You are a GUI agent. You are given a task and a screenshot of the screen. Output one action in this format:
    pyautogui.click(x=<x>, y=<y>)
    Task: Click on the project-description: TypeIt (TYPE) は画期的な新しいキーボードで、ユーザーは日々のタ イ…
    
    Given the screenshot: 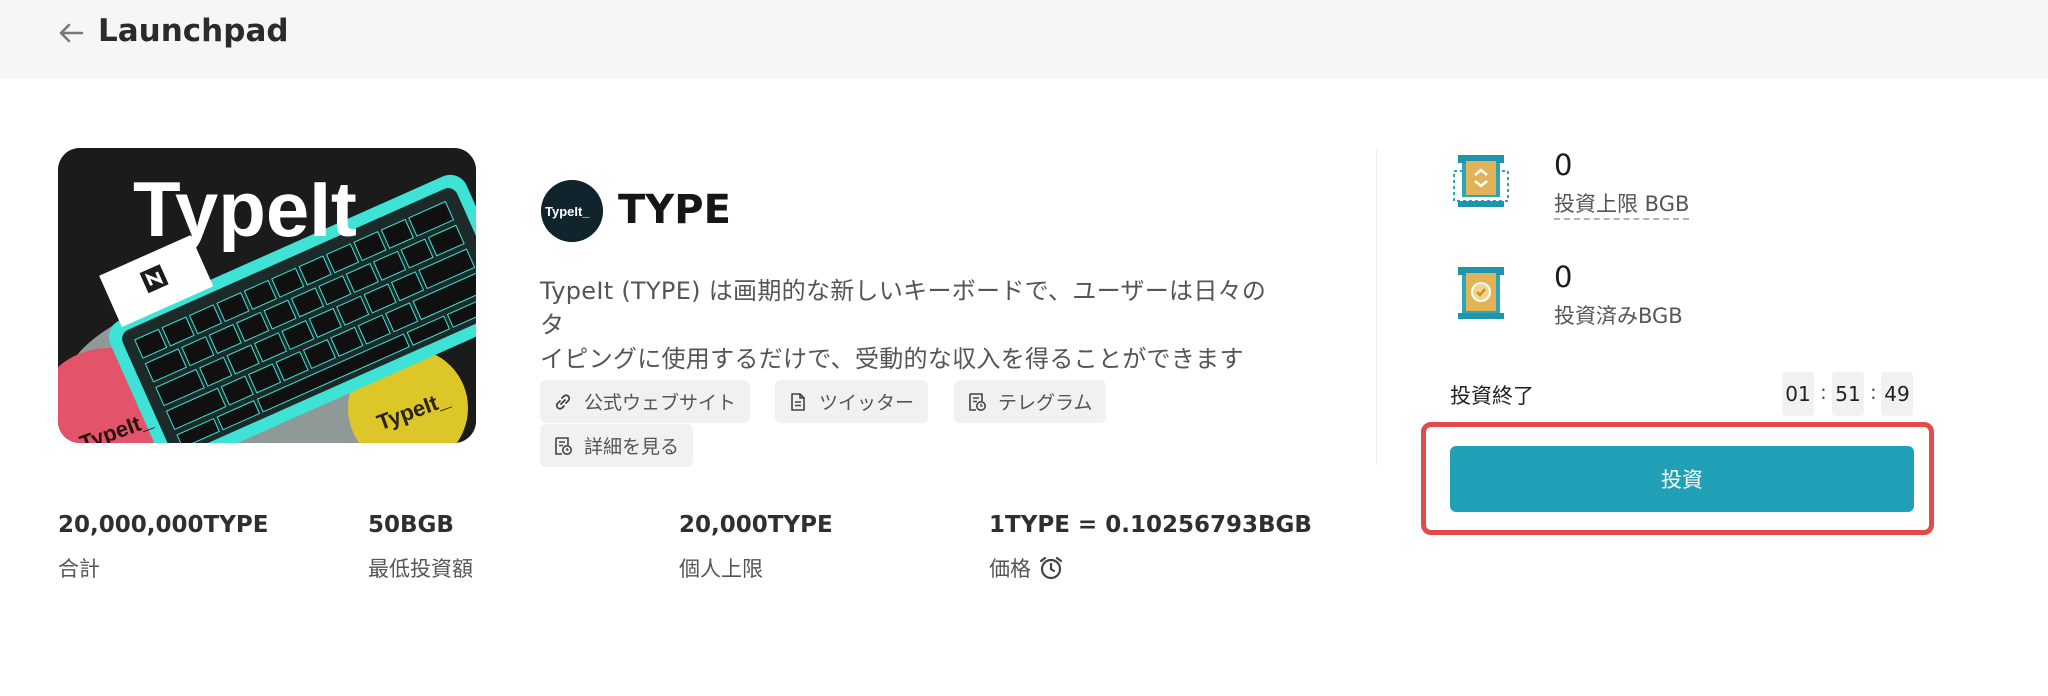 What is the action you would take?
    pyautogui.click(x=915, y=325)
    